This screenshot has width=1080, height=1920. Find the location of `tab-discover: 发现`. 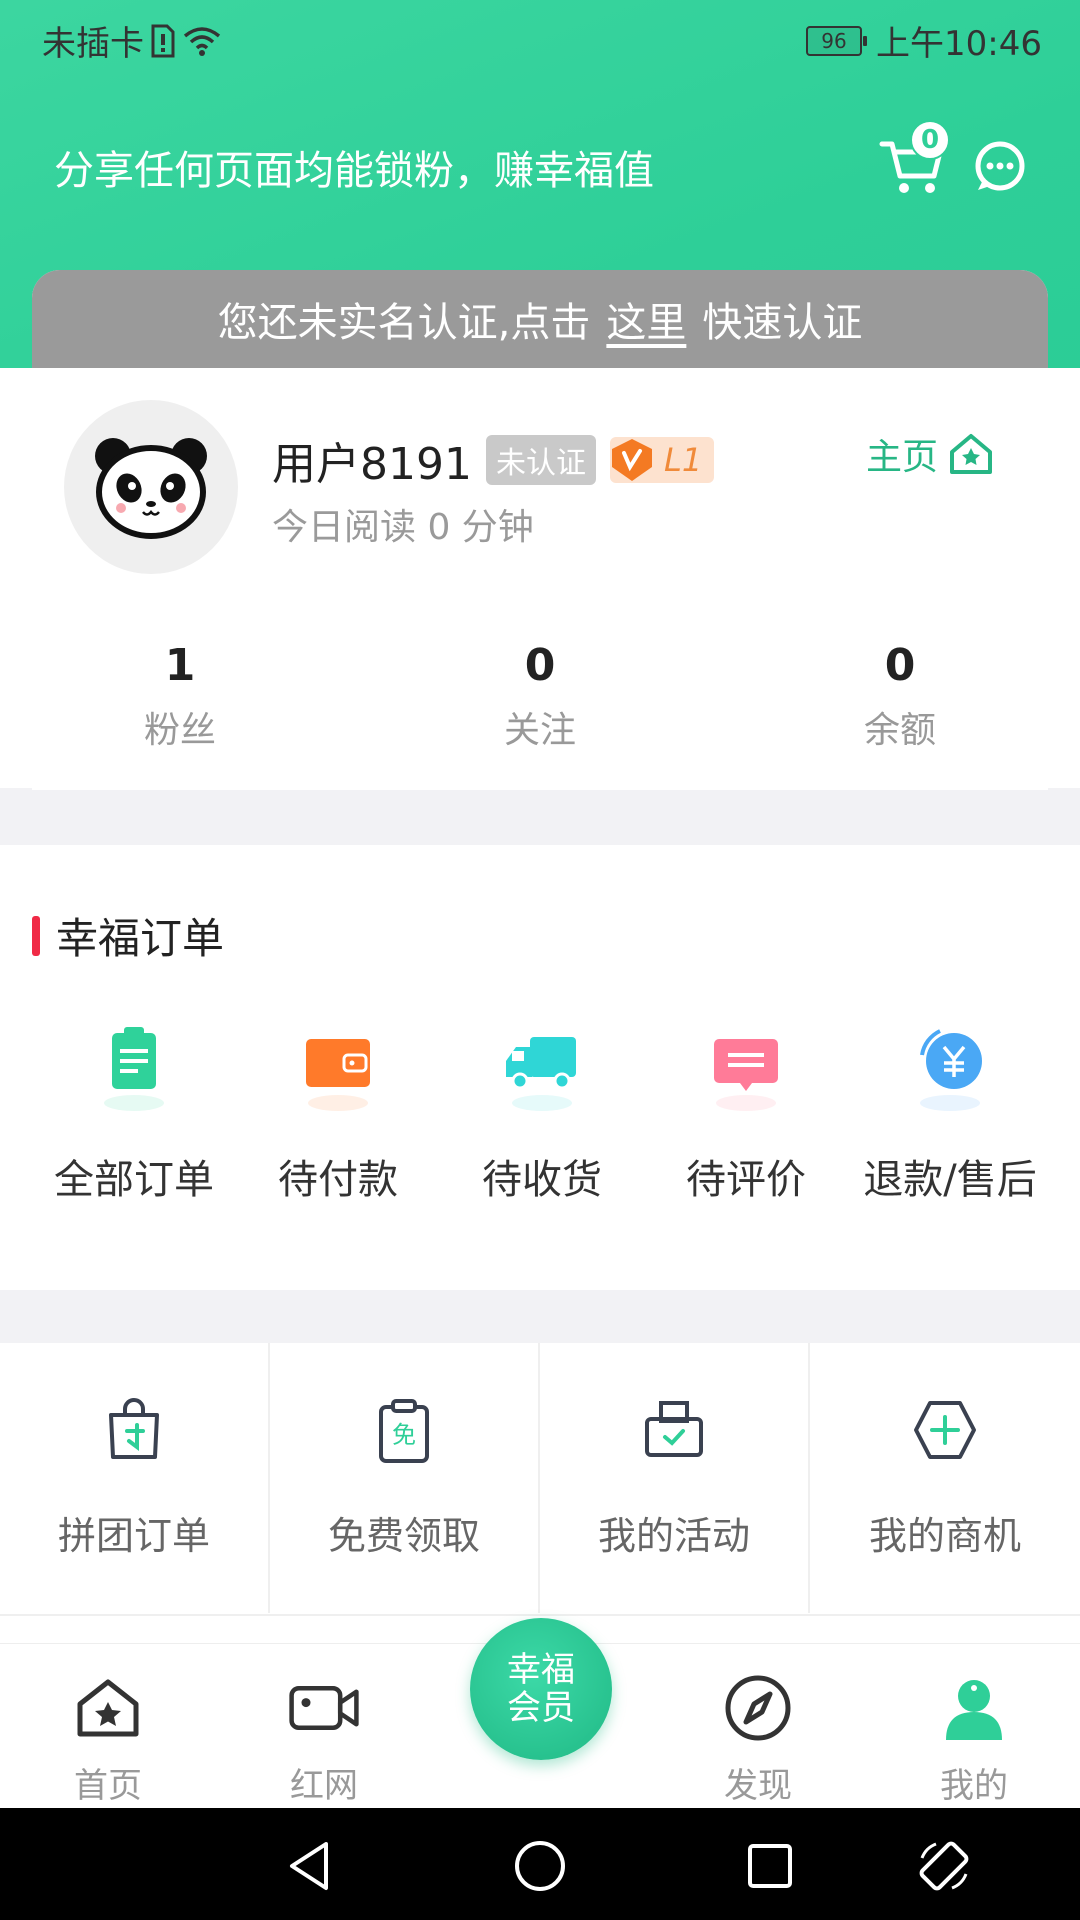

tab-discover: 发现 is located at coordinates (758, 1739).